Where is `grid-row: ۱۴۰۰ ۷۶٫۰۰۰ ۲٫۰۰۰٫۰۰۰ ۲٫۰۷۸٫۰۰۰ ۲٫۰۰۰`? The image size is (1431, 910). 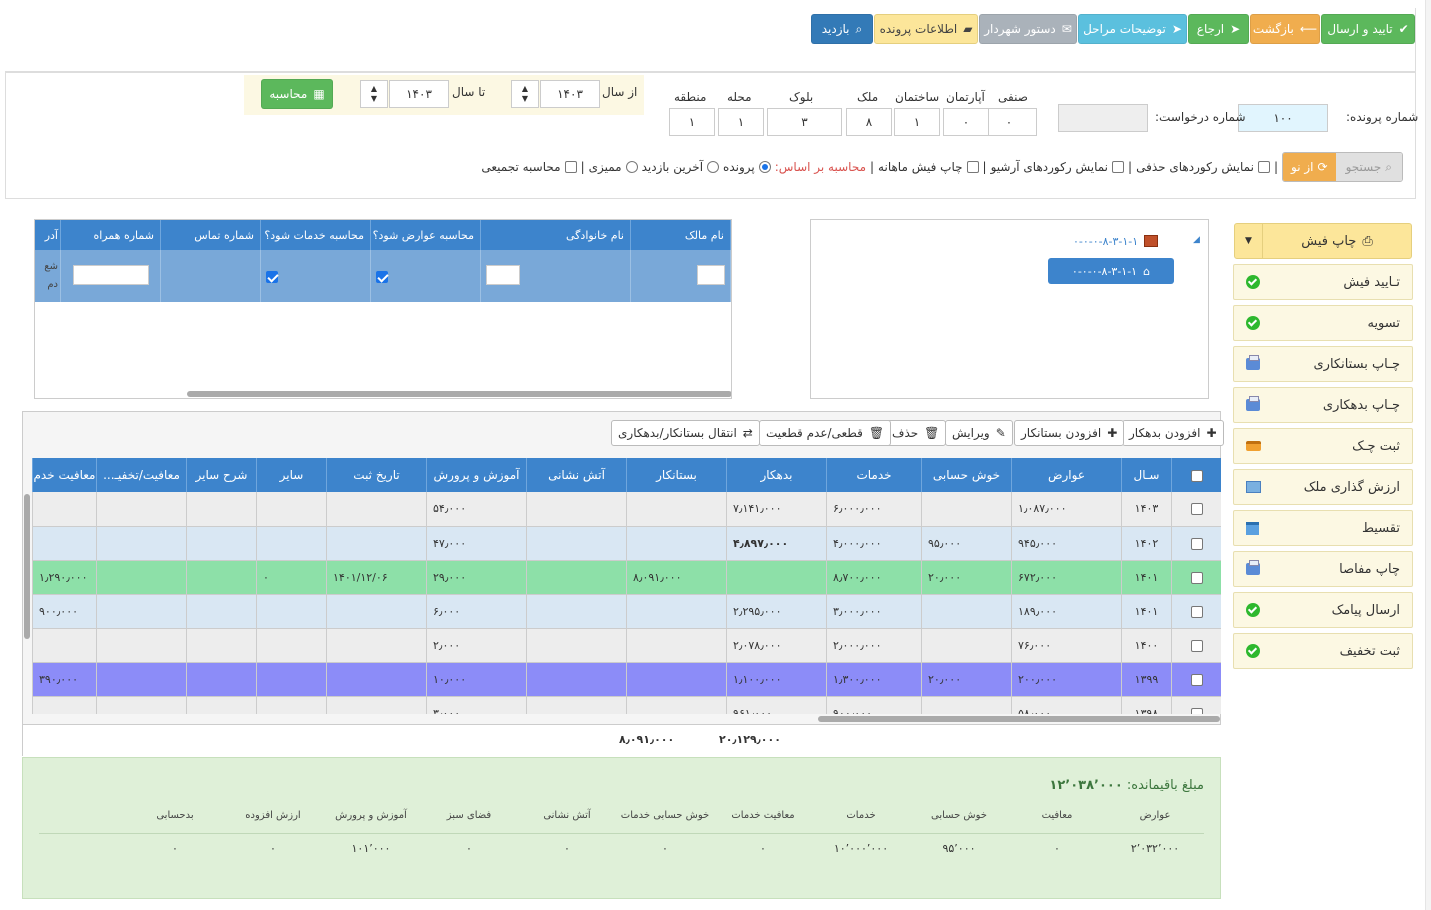 grid-row: ۱۴۰۰ ۷۶٫۰۰۰ ۲٫۰۰۰٫۰۰۰ ۲٫۰۷۸٫۰۰۰ ۲٫۰۰۰ is located at coordinates (626, 645).